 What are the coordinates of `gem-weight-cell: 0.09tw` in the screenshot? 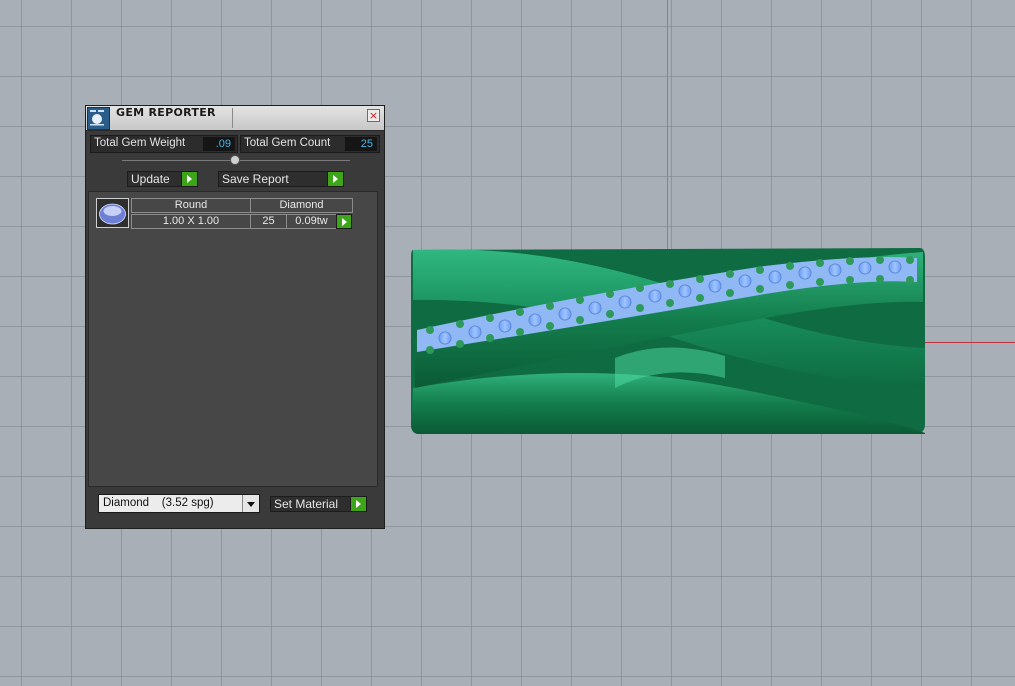 It's located at (311, 221).